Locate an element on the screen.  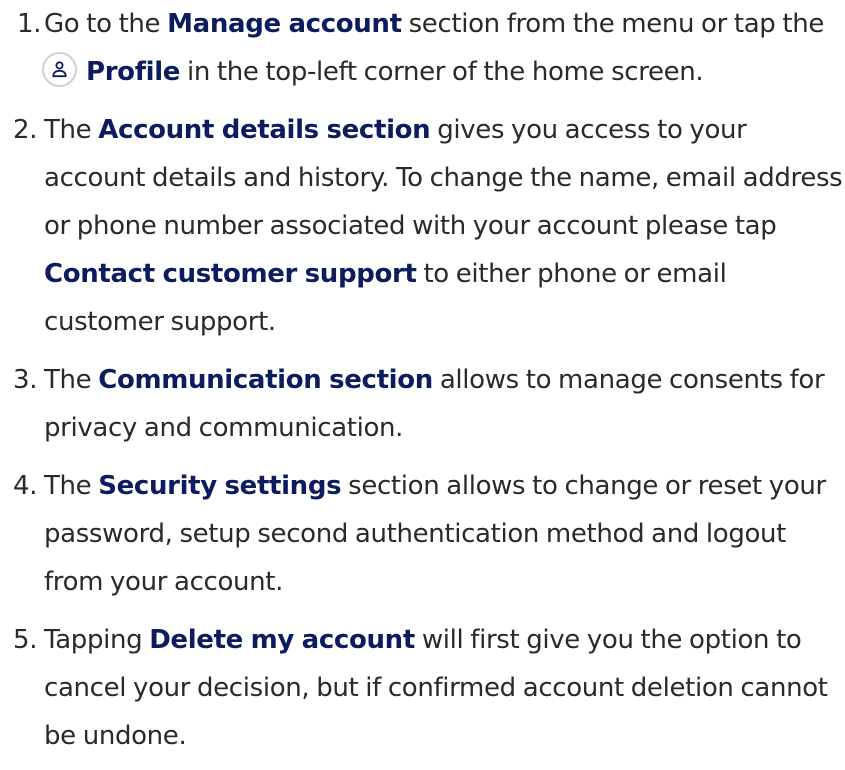
account-details-link: Account details section is located at coordinates (264, 130).